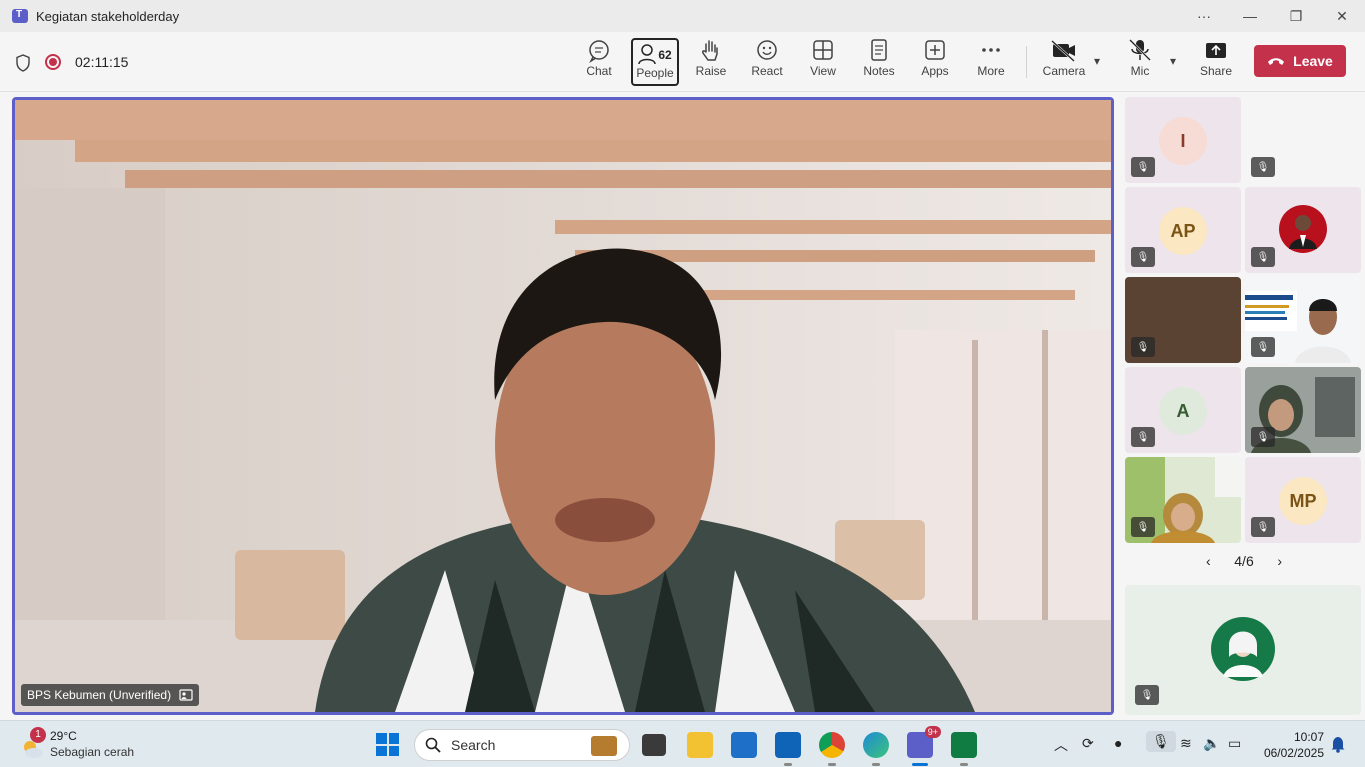 This screenshot has height=767, width=1365. Describe the element at coordinates (991, 62) in the screenshot. I see `more-button: More` at that location.